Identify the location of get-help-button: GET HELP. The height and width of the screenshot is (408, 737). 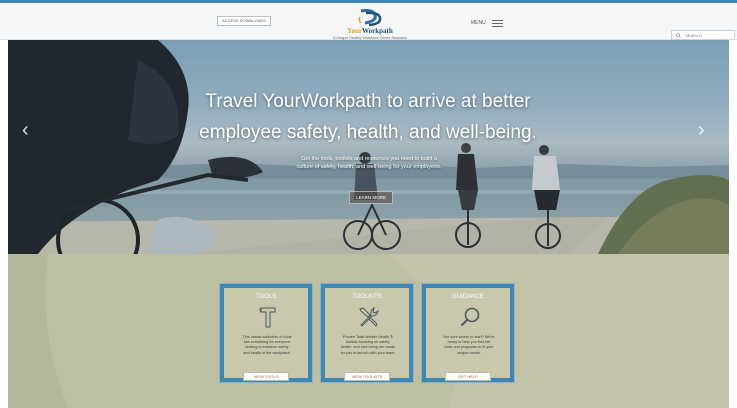
(468, 376).